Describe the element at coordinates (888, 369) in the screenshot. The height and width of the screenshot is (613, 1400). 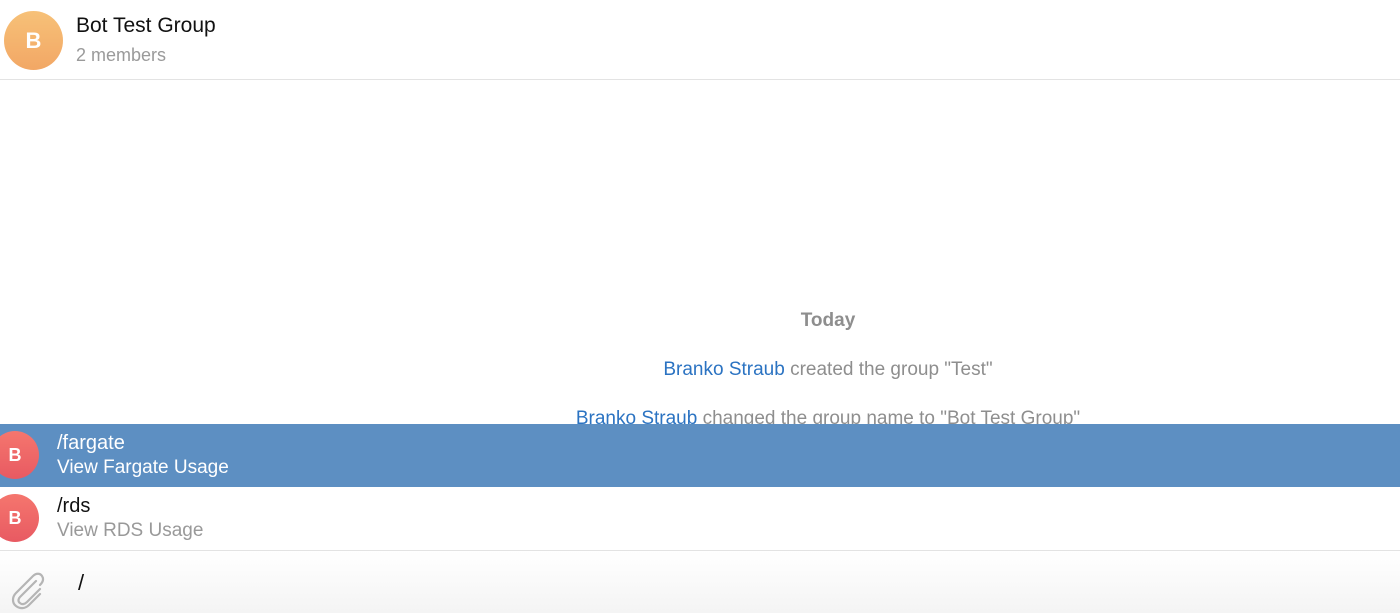
I see `service-message-text: created the group "Test"` at that location.